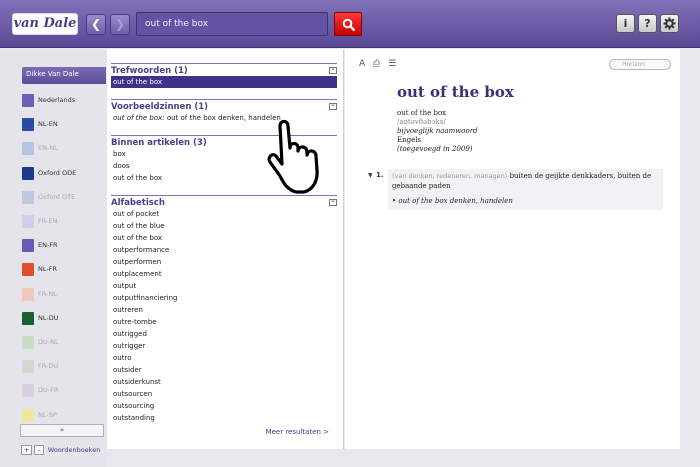 The height and width of the screenshot is (467, 700). Describe the element at coordinates (224, 334) in the screenshot. I see `list-item: outrigged` at that location.